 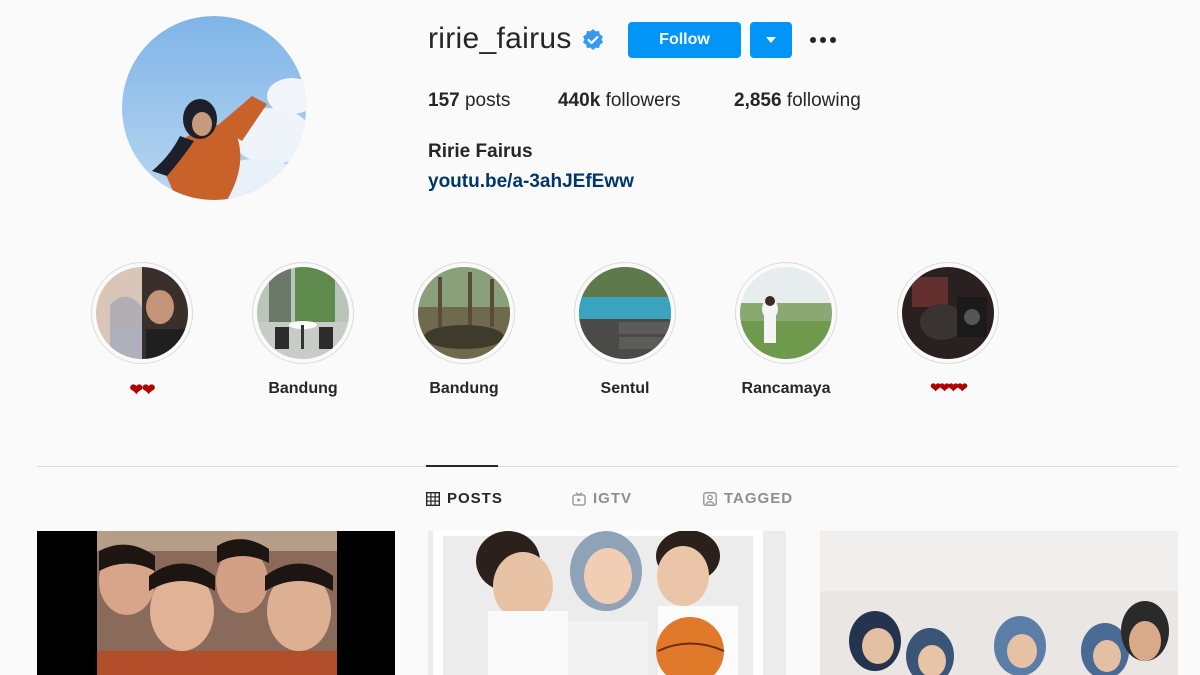 What do you see at coordinates (475, 498) in the screenshot?
I see `tab-posts-label: POSTS` at bounding box center [475, 498].